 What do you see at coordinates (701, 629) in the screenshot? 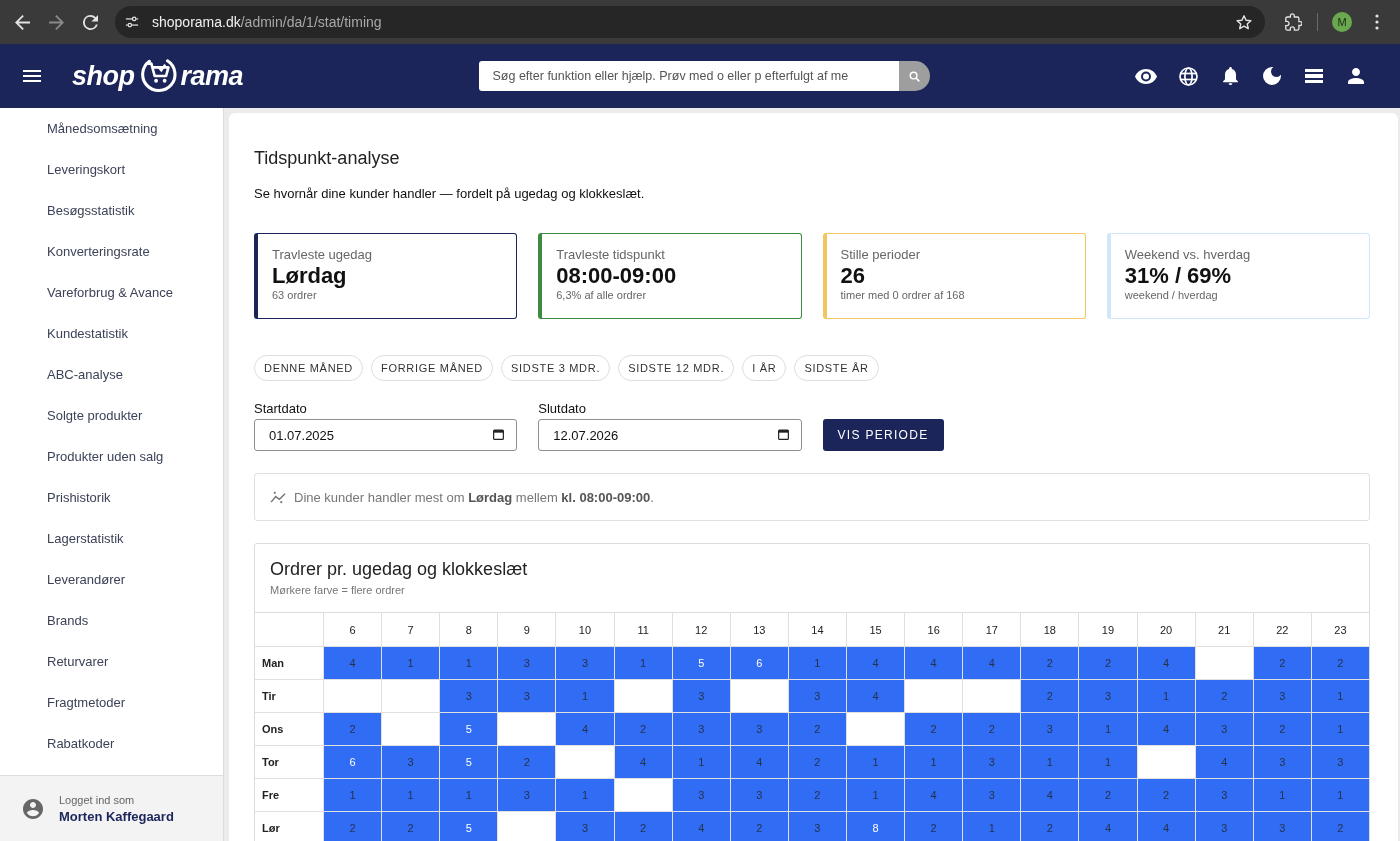
I see `column-header: 12` at bounding box center [701, 629].